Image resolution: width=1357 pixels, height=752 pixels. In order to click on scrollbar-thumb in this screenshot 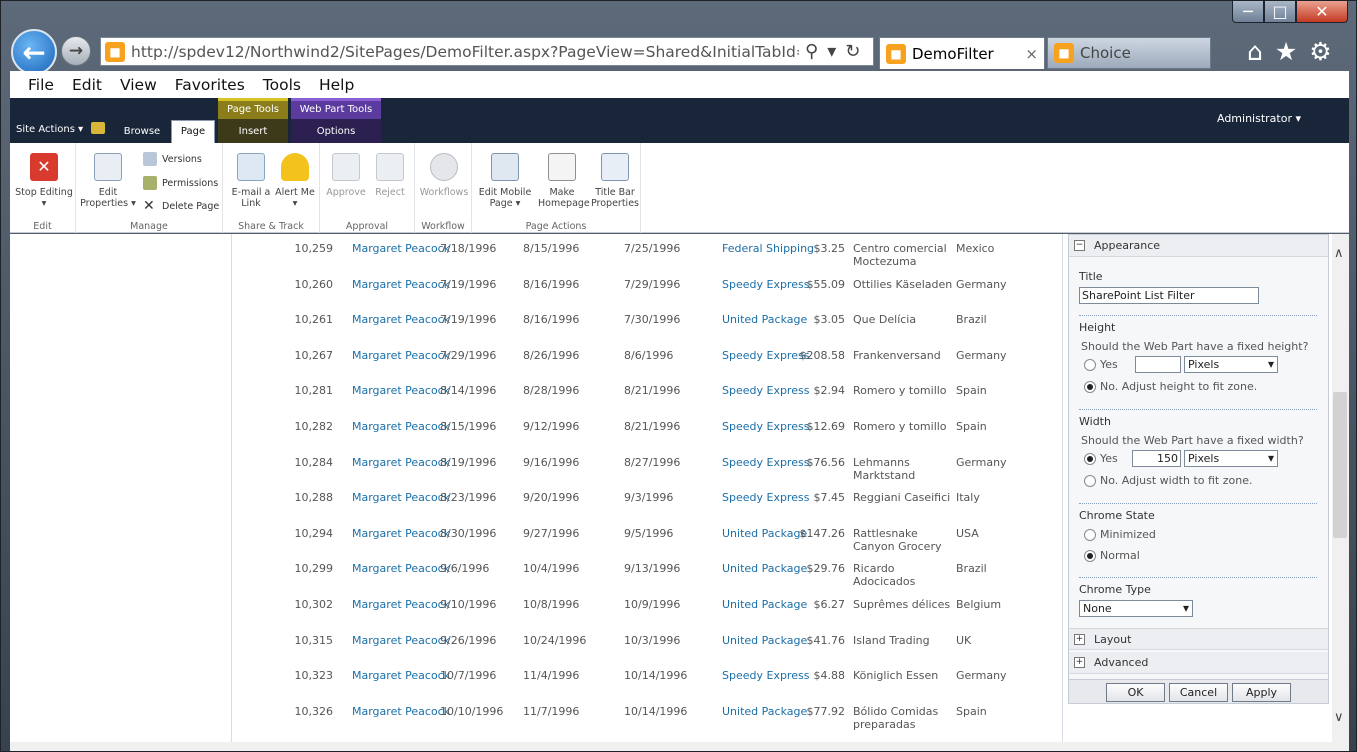, I will do `click(1340, 465)`.